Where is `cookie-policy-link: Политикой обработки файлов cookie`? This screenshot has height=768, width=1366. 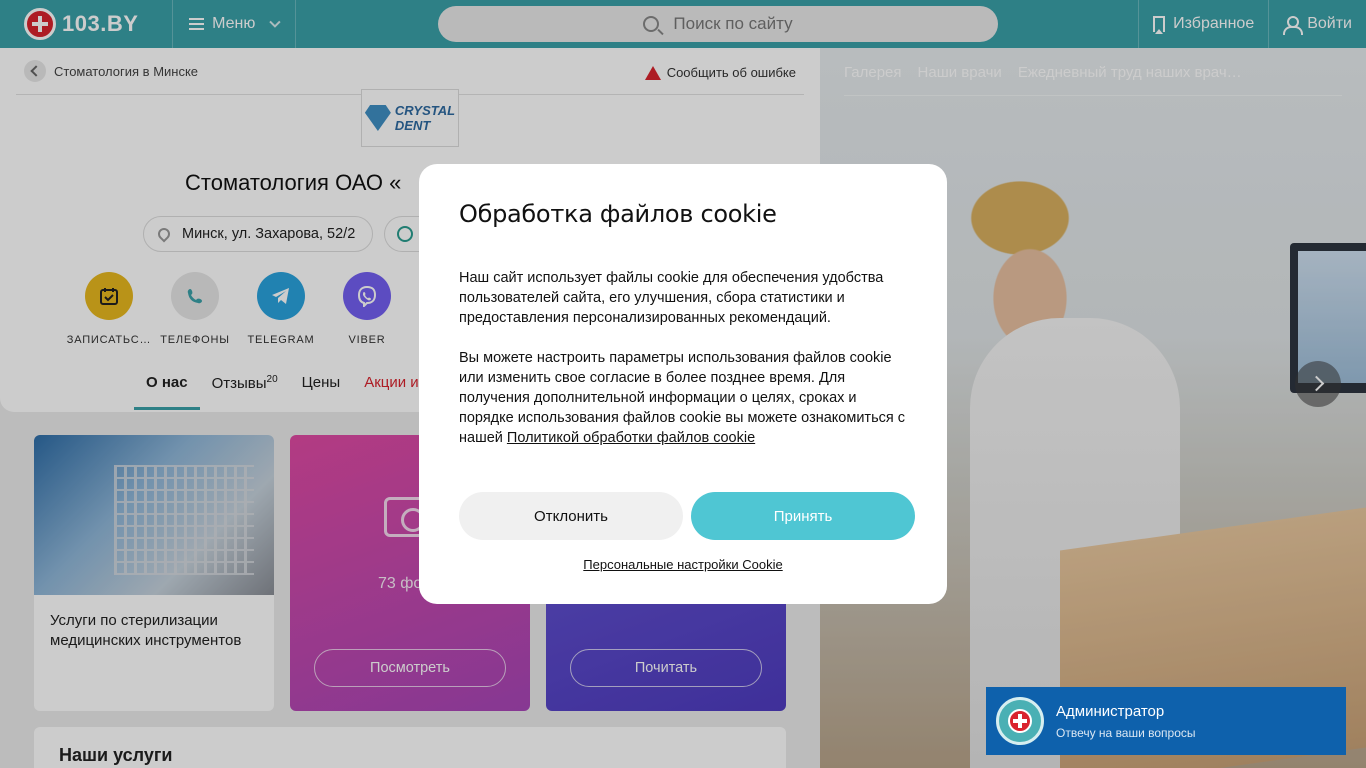 cookie-policy-link: Политикой обработки файлов cookie is located at coordinates (631, 438).